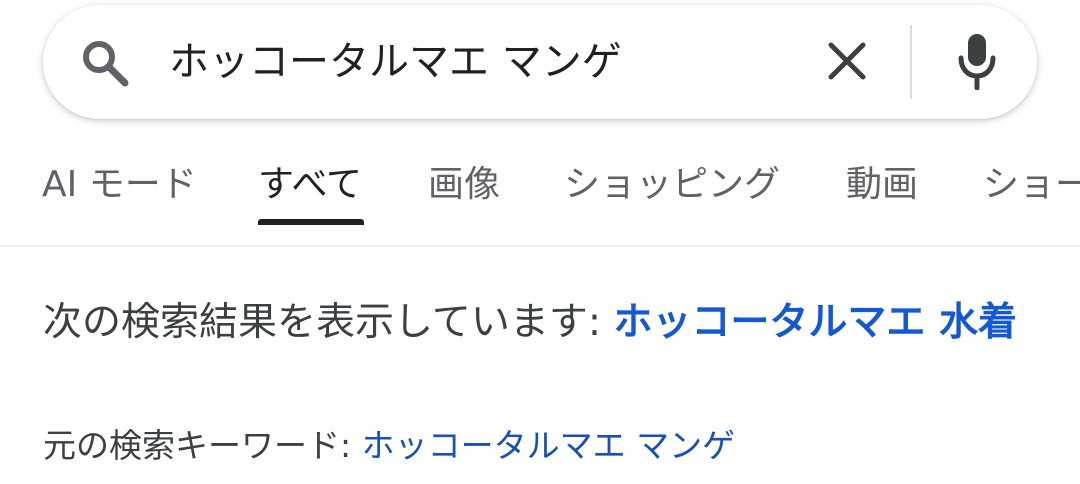 The height and width of the screenshot is (484, 1080). Describe the element at coordinates (1031, 185) in the screenshot. I see `tab-shorts: ショー` at that location.